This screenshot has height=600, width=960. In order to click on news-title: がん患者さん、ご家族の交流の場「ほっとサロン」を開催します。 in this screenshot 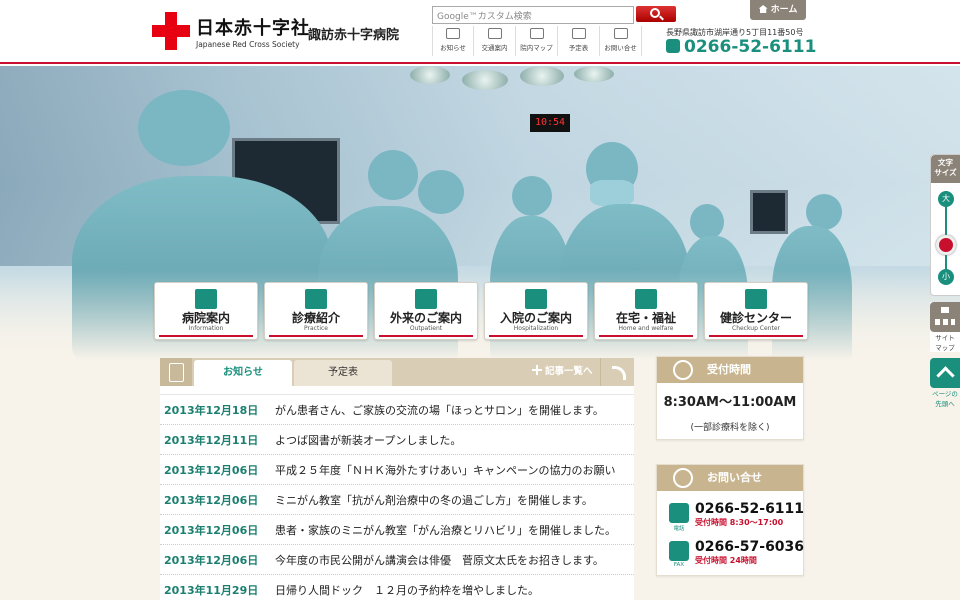, I will do `click(439, 410)`.